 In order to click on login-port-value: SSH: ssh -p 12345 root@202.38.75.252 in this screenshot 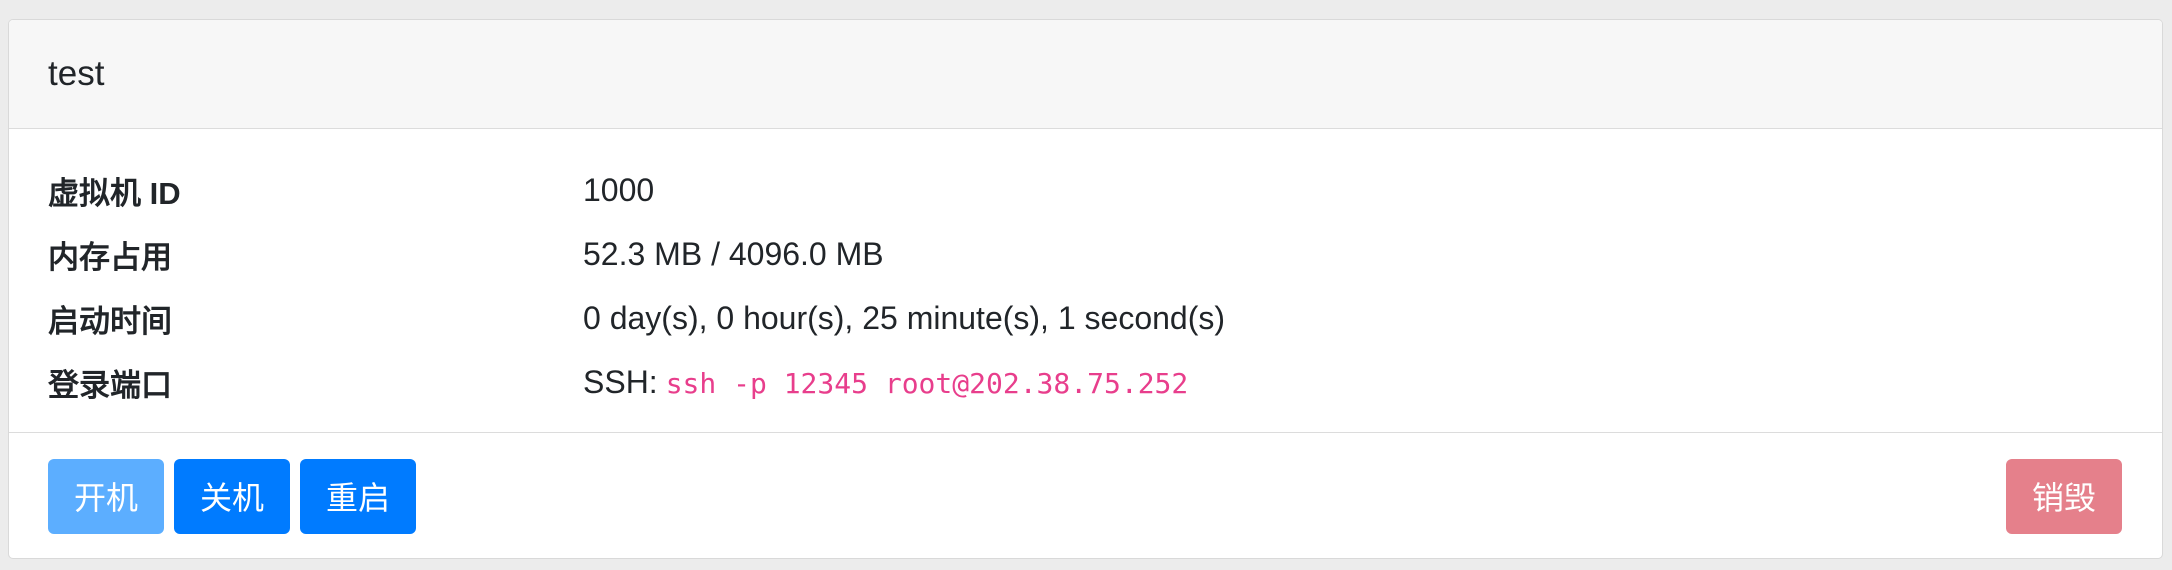, I will do `click(885, 382)`.